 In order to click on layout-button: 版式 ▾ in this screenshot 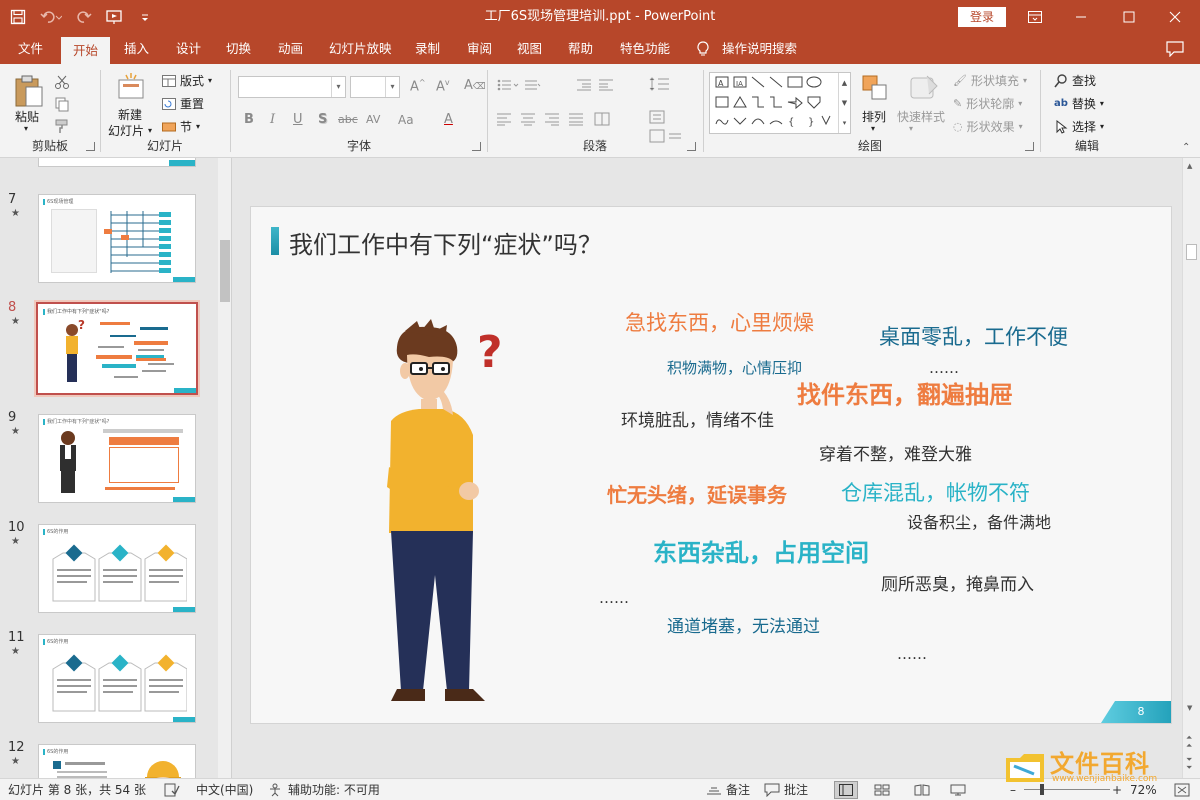, I will do `click(187, 80)`.